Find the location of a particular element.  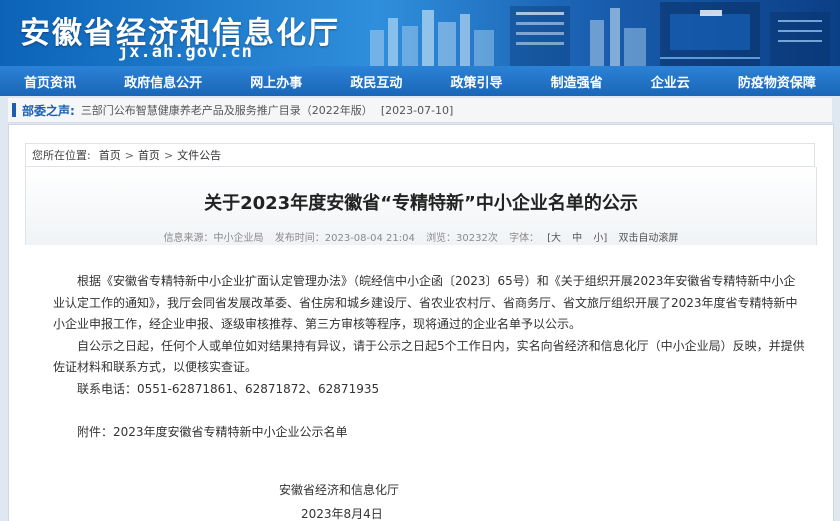

attachment-link: 附件：2023年度安徽省专精特新中小企业公示名单 is located at coordinates (429, 433).